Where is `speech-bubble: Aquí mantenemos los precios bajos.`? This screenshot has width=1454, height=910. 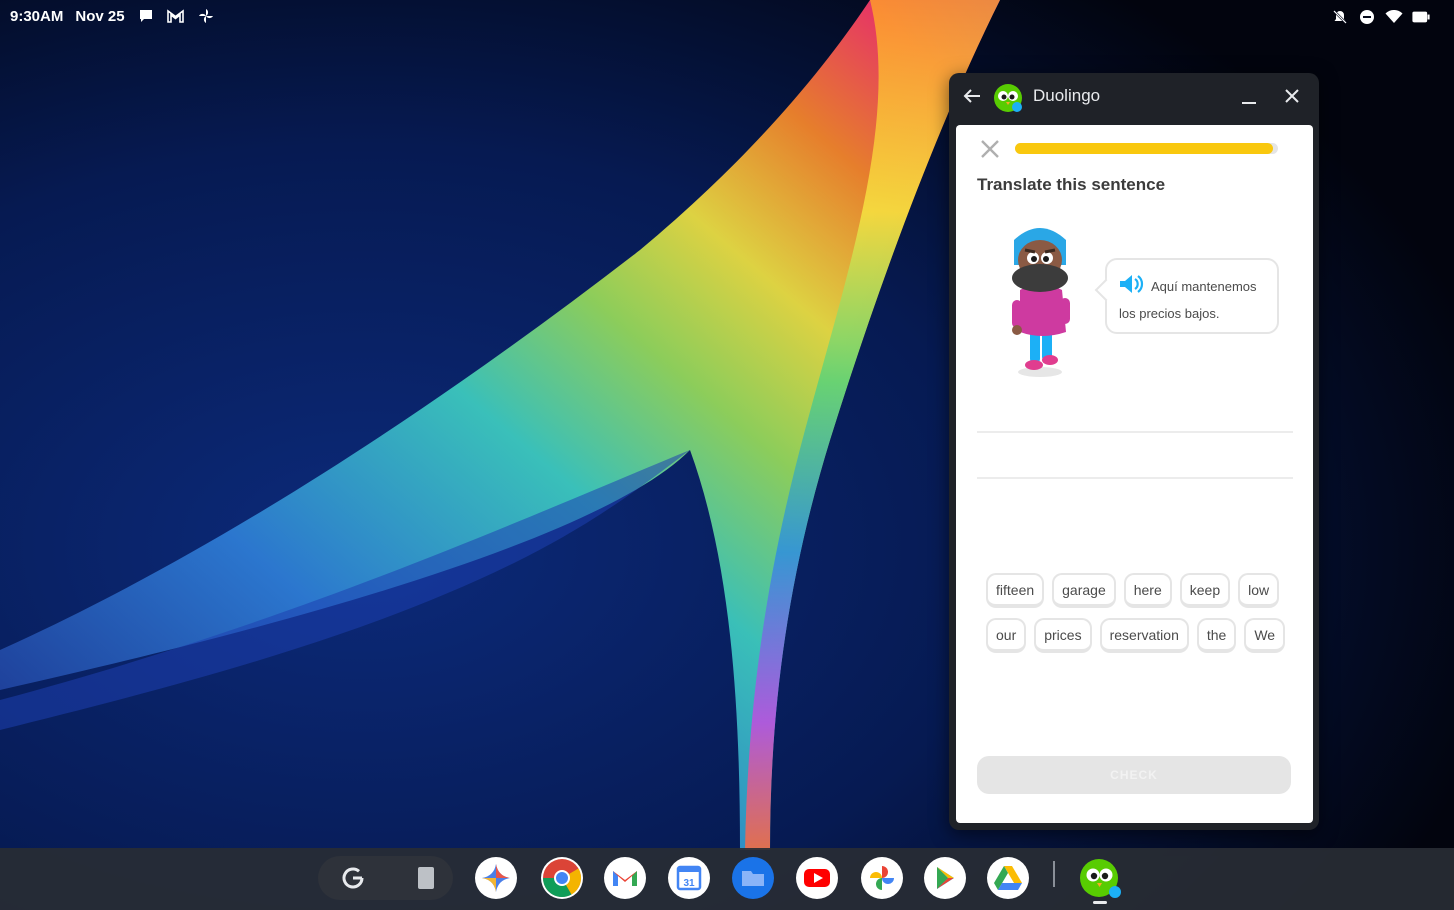 speech-bubble: Aquí mantenemos los precios bajos. is located at coordinates (1186, 296).